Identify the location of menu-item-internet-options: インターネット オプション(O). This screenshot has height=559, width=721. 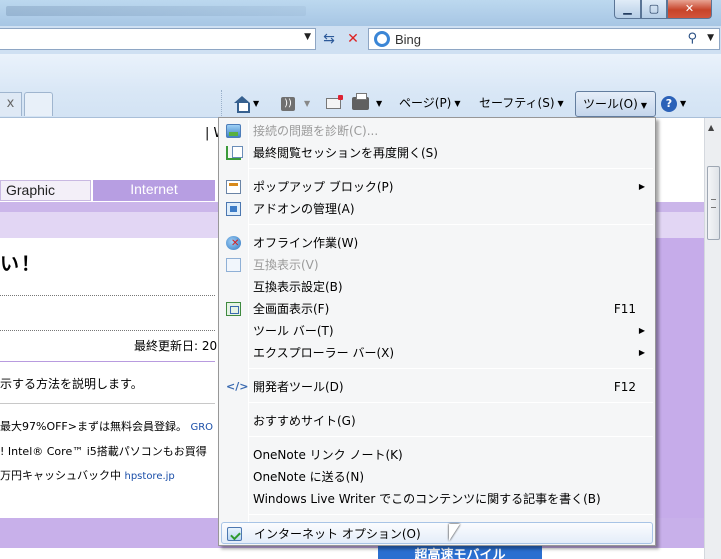
(437, 533).